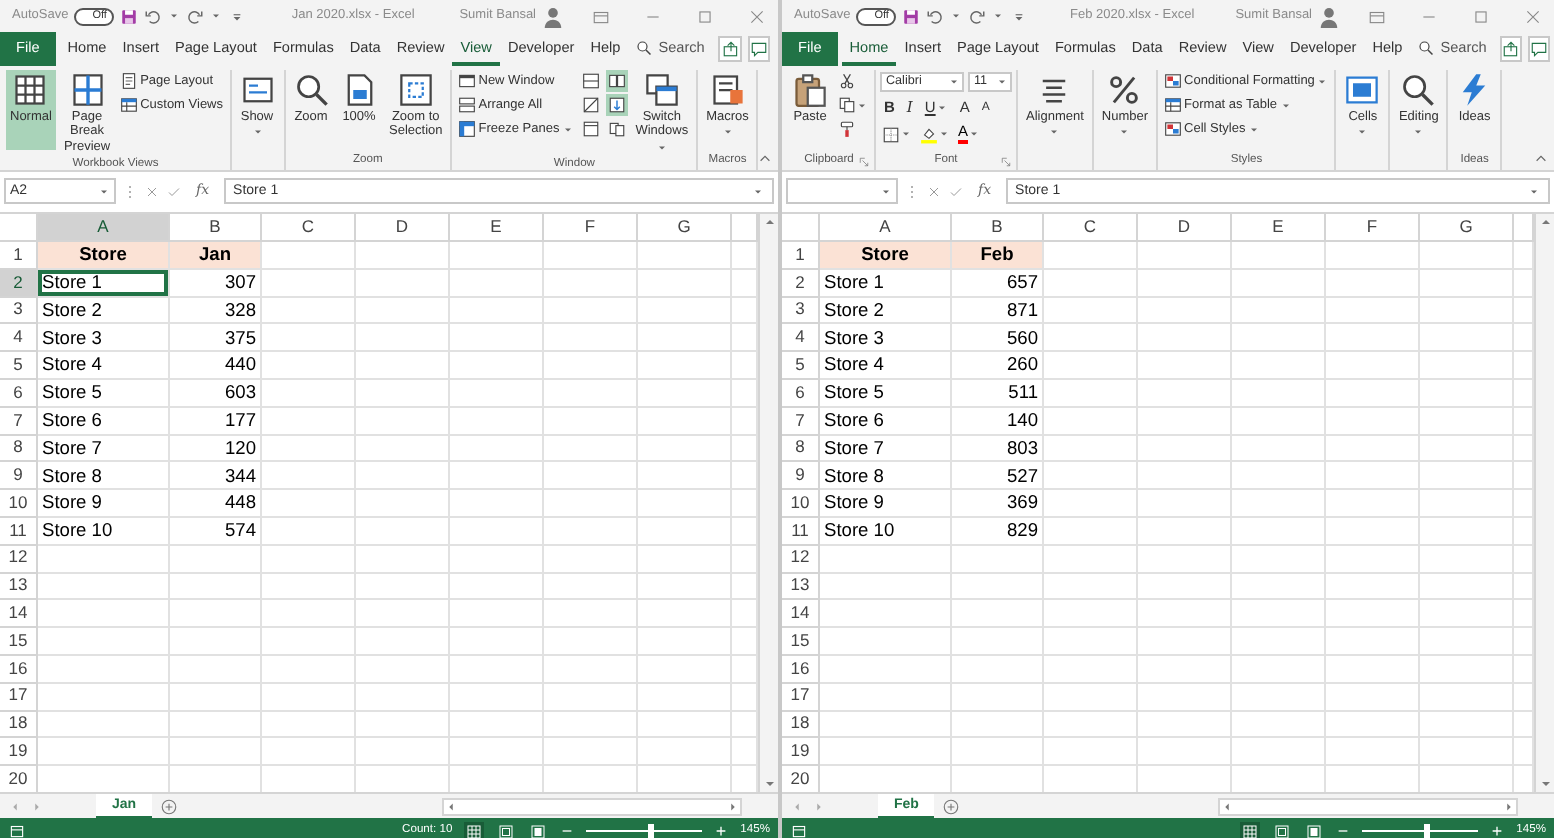  I want to click on table-cell: 120, so click(216, 449).